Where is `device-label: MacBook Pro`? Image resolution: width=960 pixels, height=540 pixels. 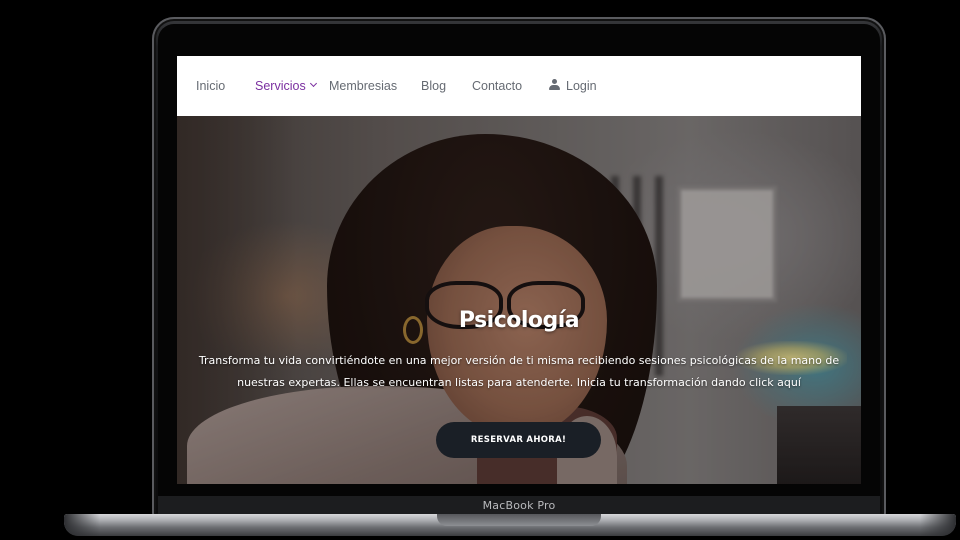 device-label: MacBook Pro is located at coordinates (519, 505).